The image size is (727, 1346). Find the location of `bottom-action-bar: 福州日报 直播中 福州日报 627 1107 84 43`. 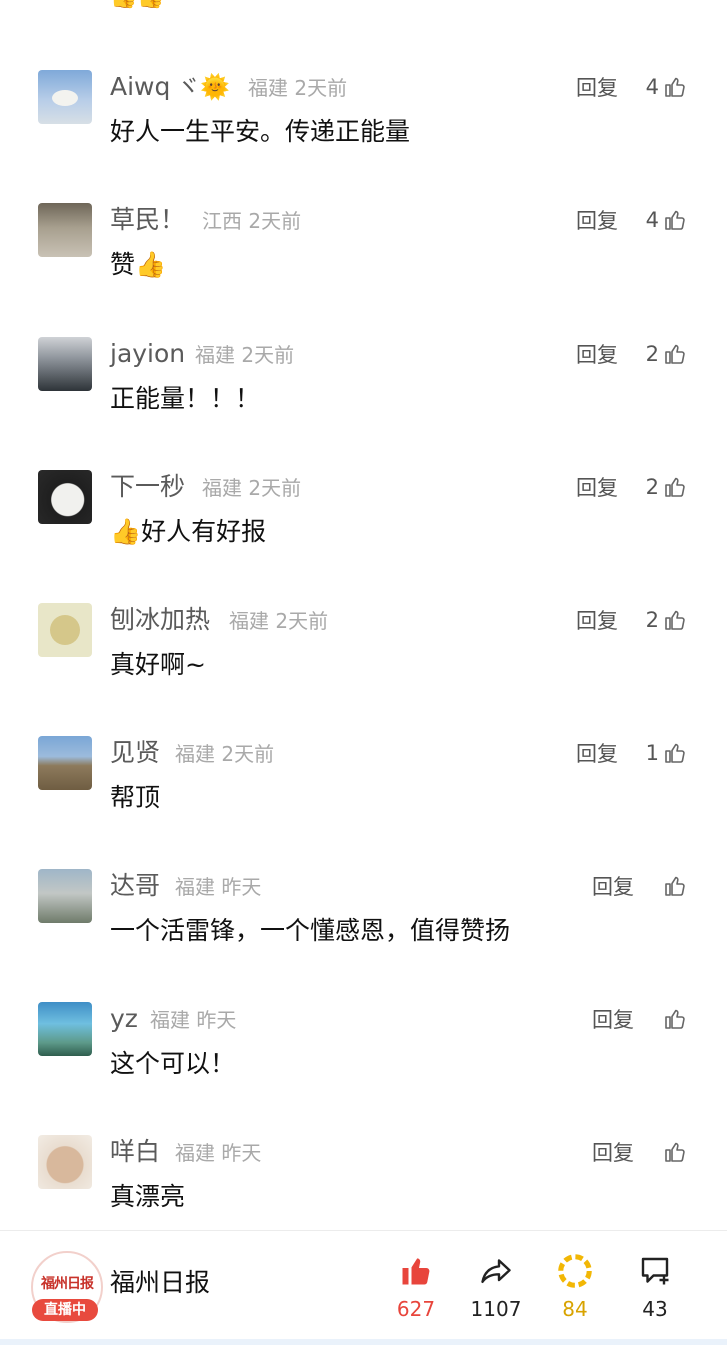

bottom-action-bar: 福州日报 直播中 福州日报 627 1107 84 43 is located at coordinates (363, 1288).